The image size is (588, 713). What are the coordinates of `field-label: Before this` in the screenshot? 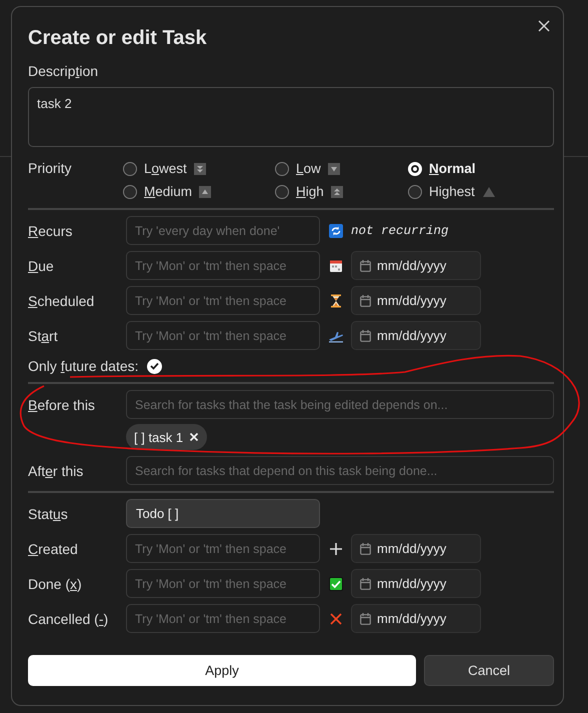 It's located at (61, 404).